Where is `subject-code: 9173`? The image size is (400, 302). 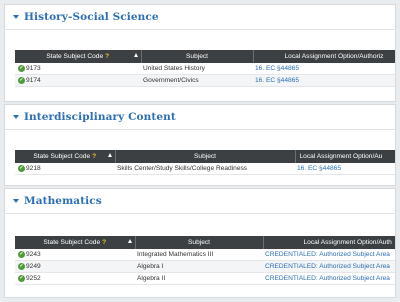 subject-code: 9173 is located at coordinates (33, 68).